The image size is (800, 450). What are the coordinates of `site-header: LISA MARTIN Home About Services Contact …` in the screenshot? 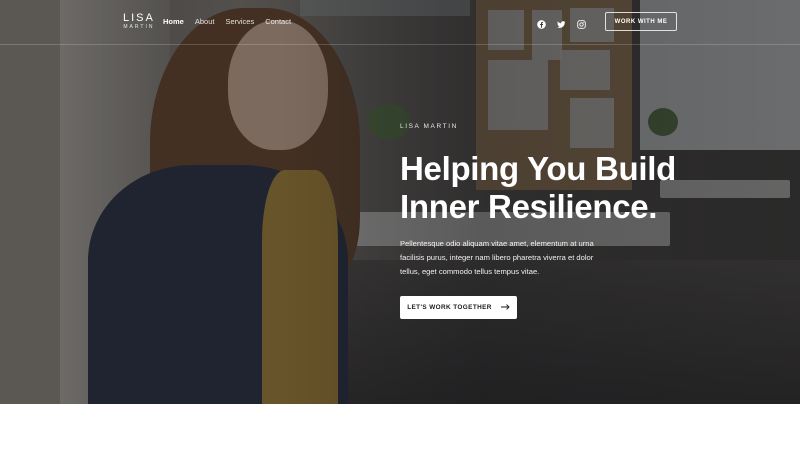 It's located at (400, 22).